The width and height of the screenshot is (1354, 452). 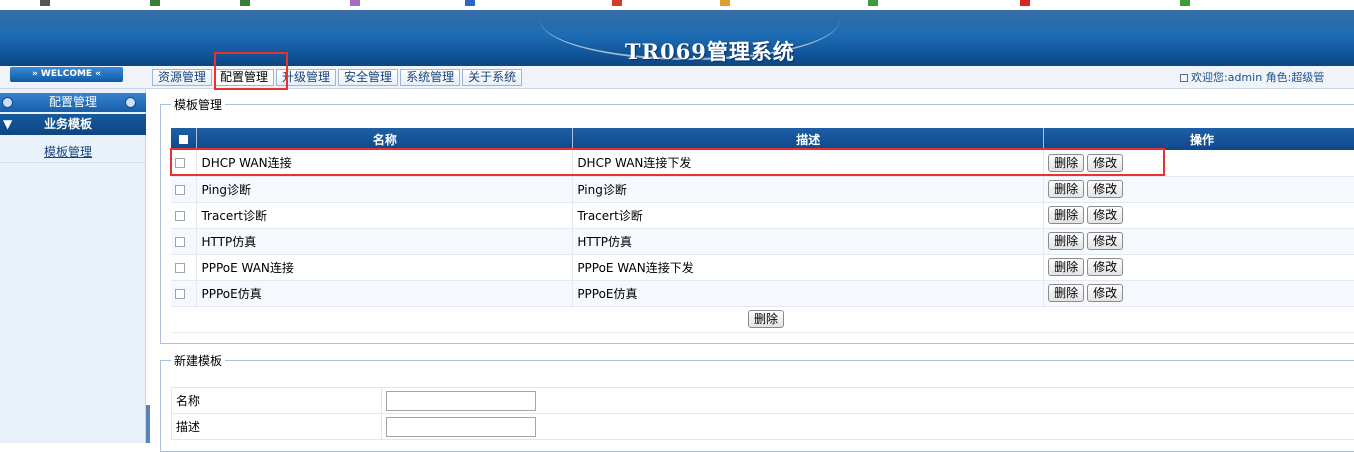 What do you see at coordinates (277, 401) in the screenshot?
I see `name-label: 名称` at bounding box center [277, 401].